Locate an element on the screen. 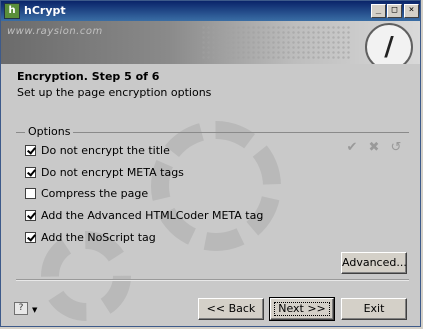 Image resolution: width=423 pixels, height=329 pixels. option-do-not-encrypt-title: Do not encrypt the title is located at coordinates (97, 150).